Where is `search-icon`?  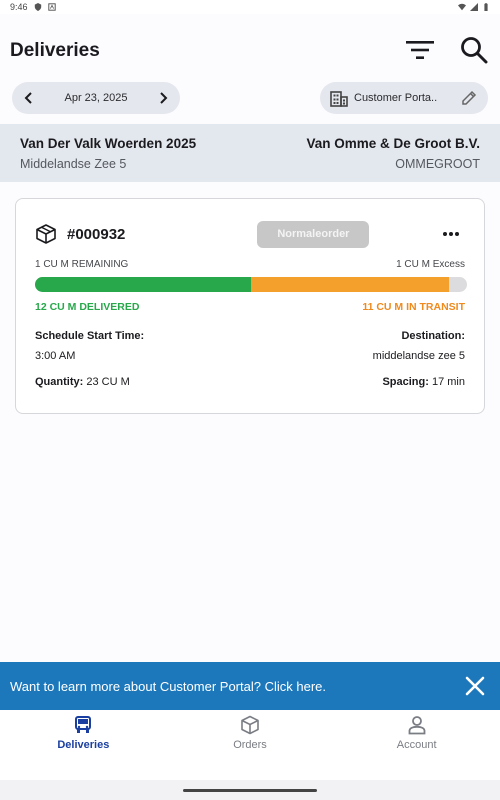
search-icon is located at coordinates (474, 50).